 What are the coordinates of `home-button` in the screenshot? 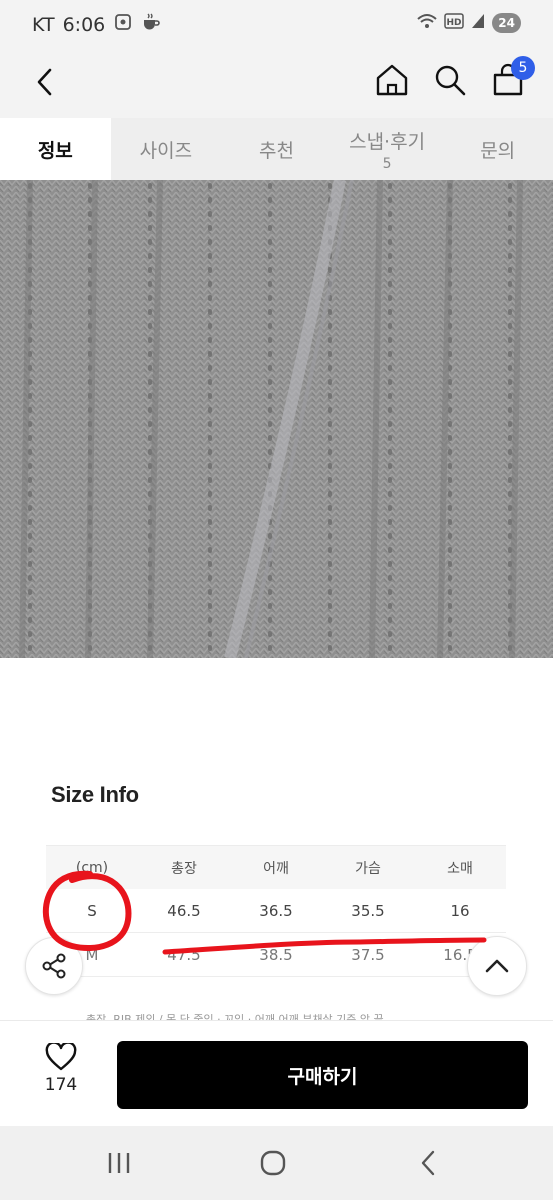 It's located at (392, 80).